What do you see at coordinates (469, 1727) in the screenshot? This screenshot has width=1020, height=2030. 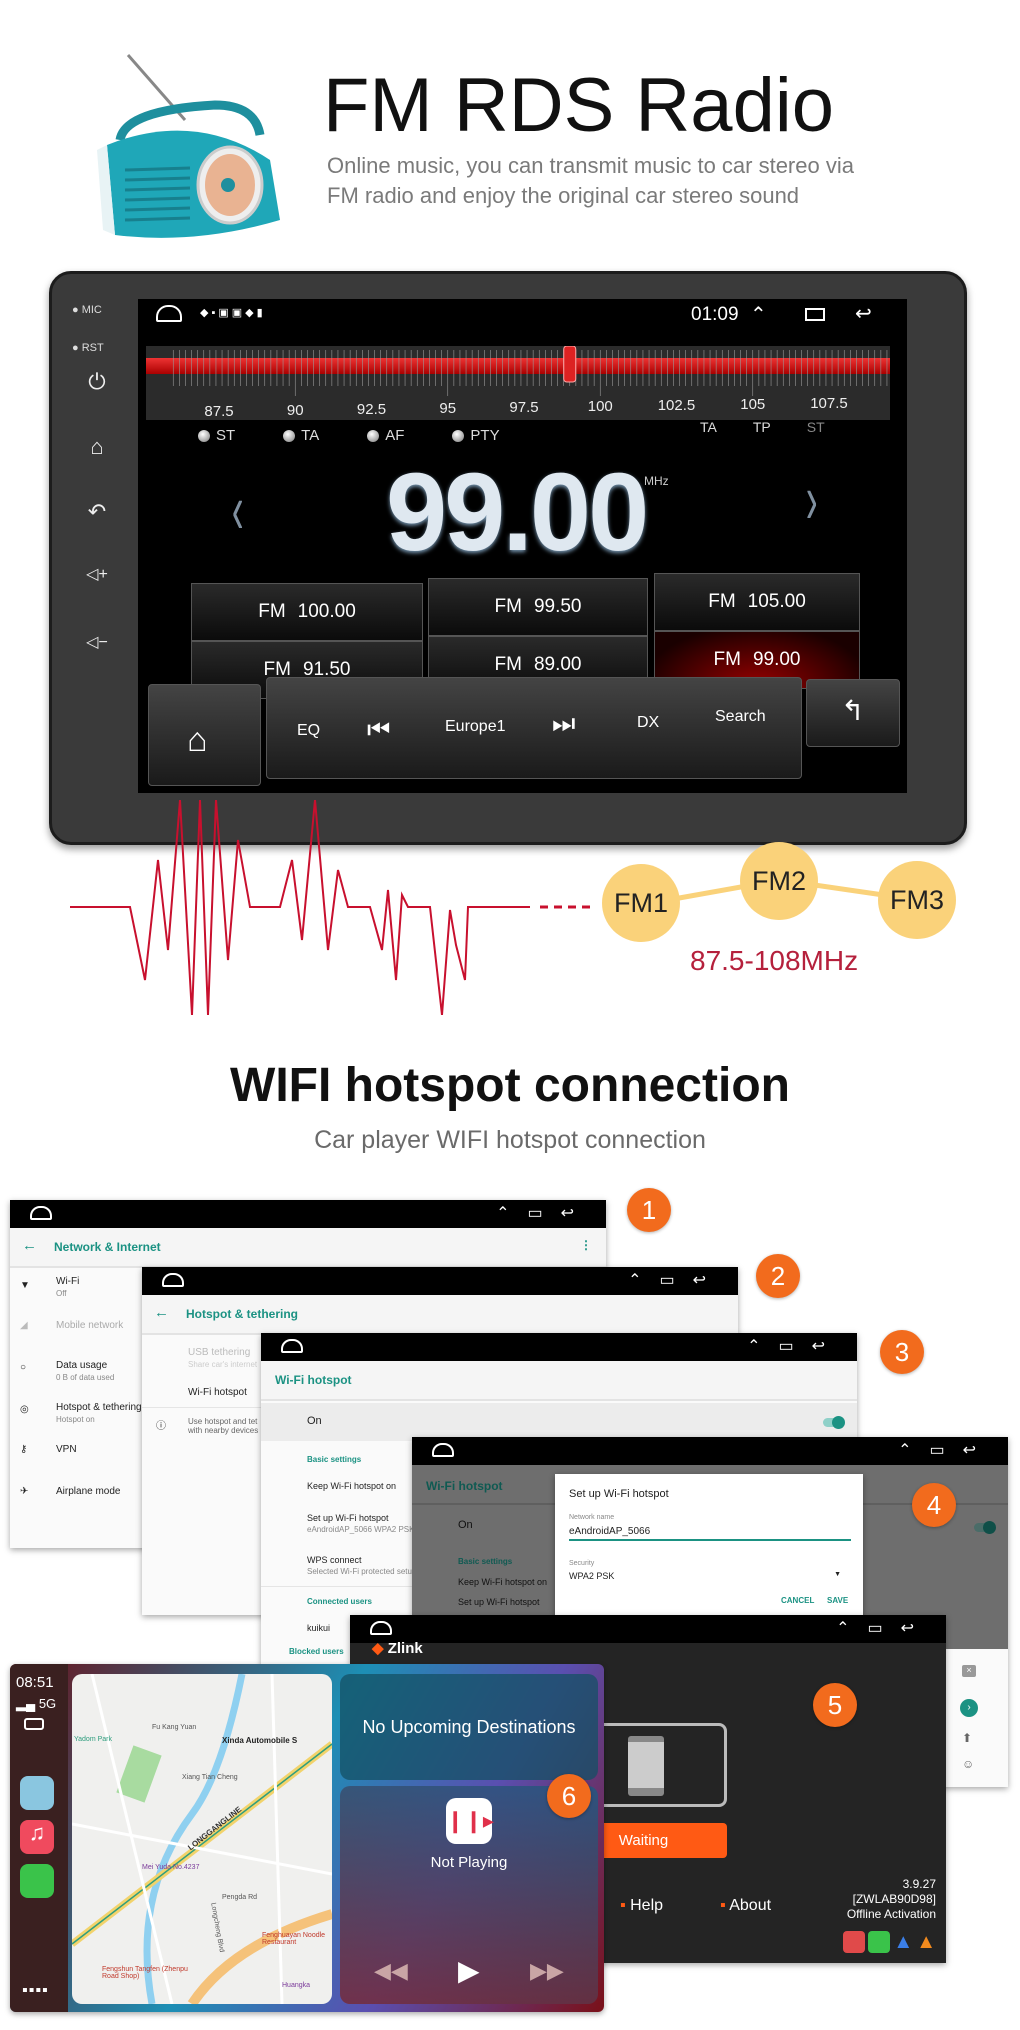 I see `destinations-card: No Upcoming Destinations` at bounding box center [469, 1727].